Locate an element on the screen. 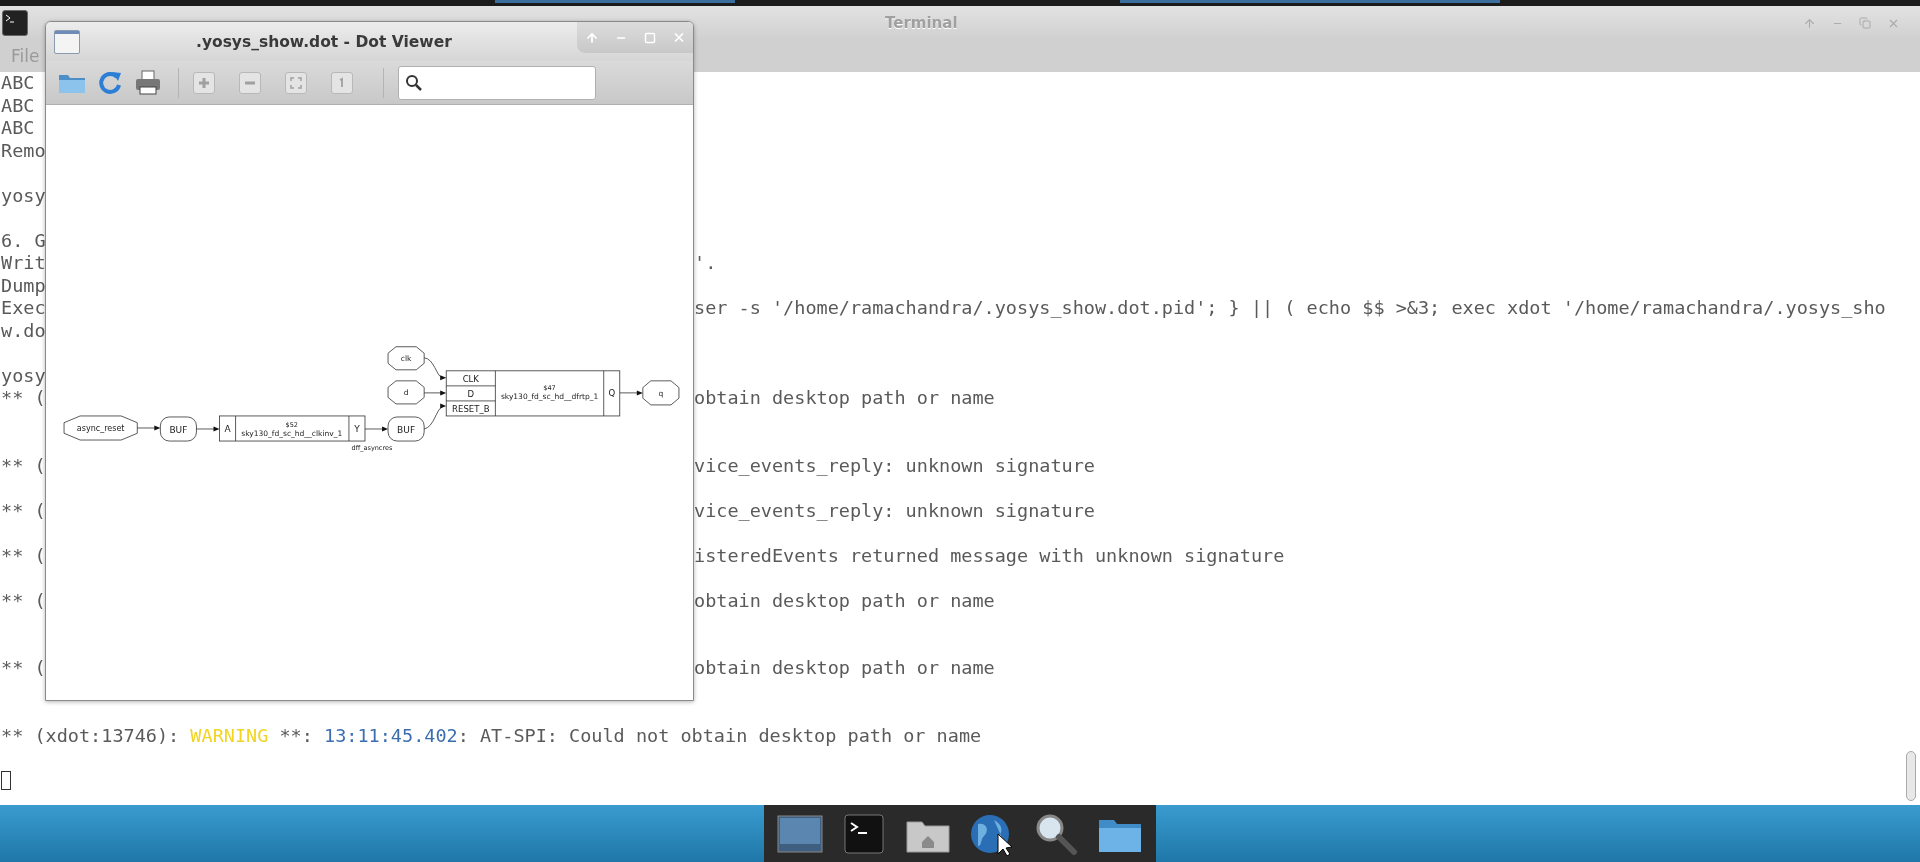 Image resolution: width=1920 pixels, height=862 pixels. zoom-fit-button is located at coordinates (296, 82).